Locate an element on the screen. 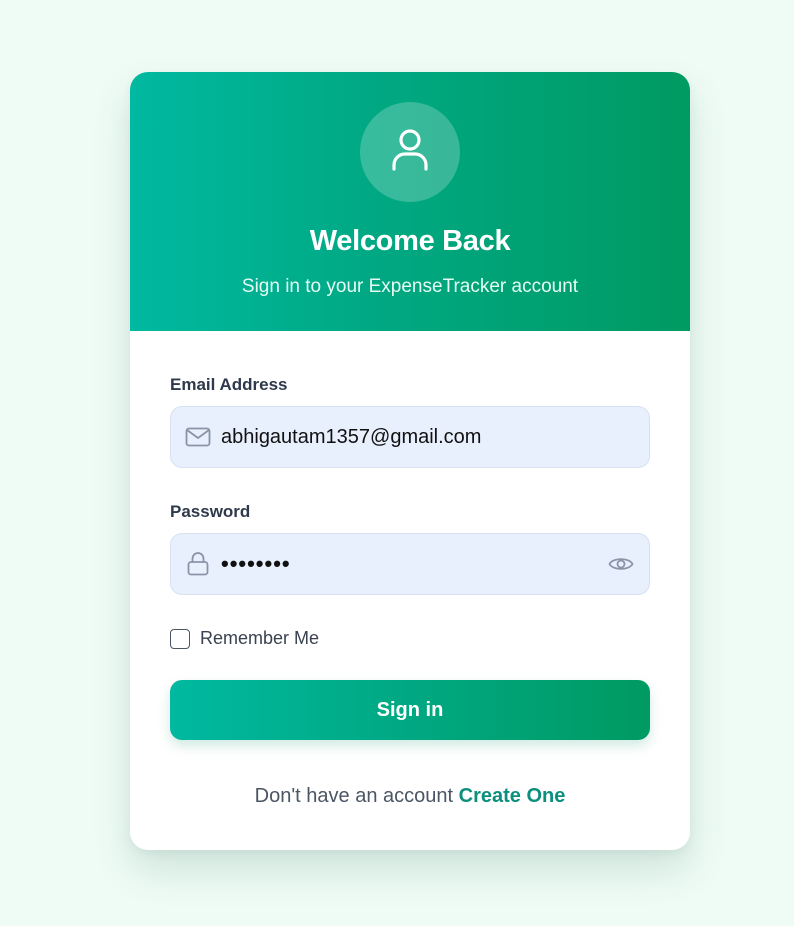 The width and height of the screenshot is (794, 926). sign-in-button: Sign in is located at coordinates (410, 710).